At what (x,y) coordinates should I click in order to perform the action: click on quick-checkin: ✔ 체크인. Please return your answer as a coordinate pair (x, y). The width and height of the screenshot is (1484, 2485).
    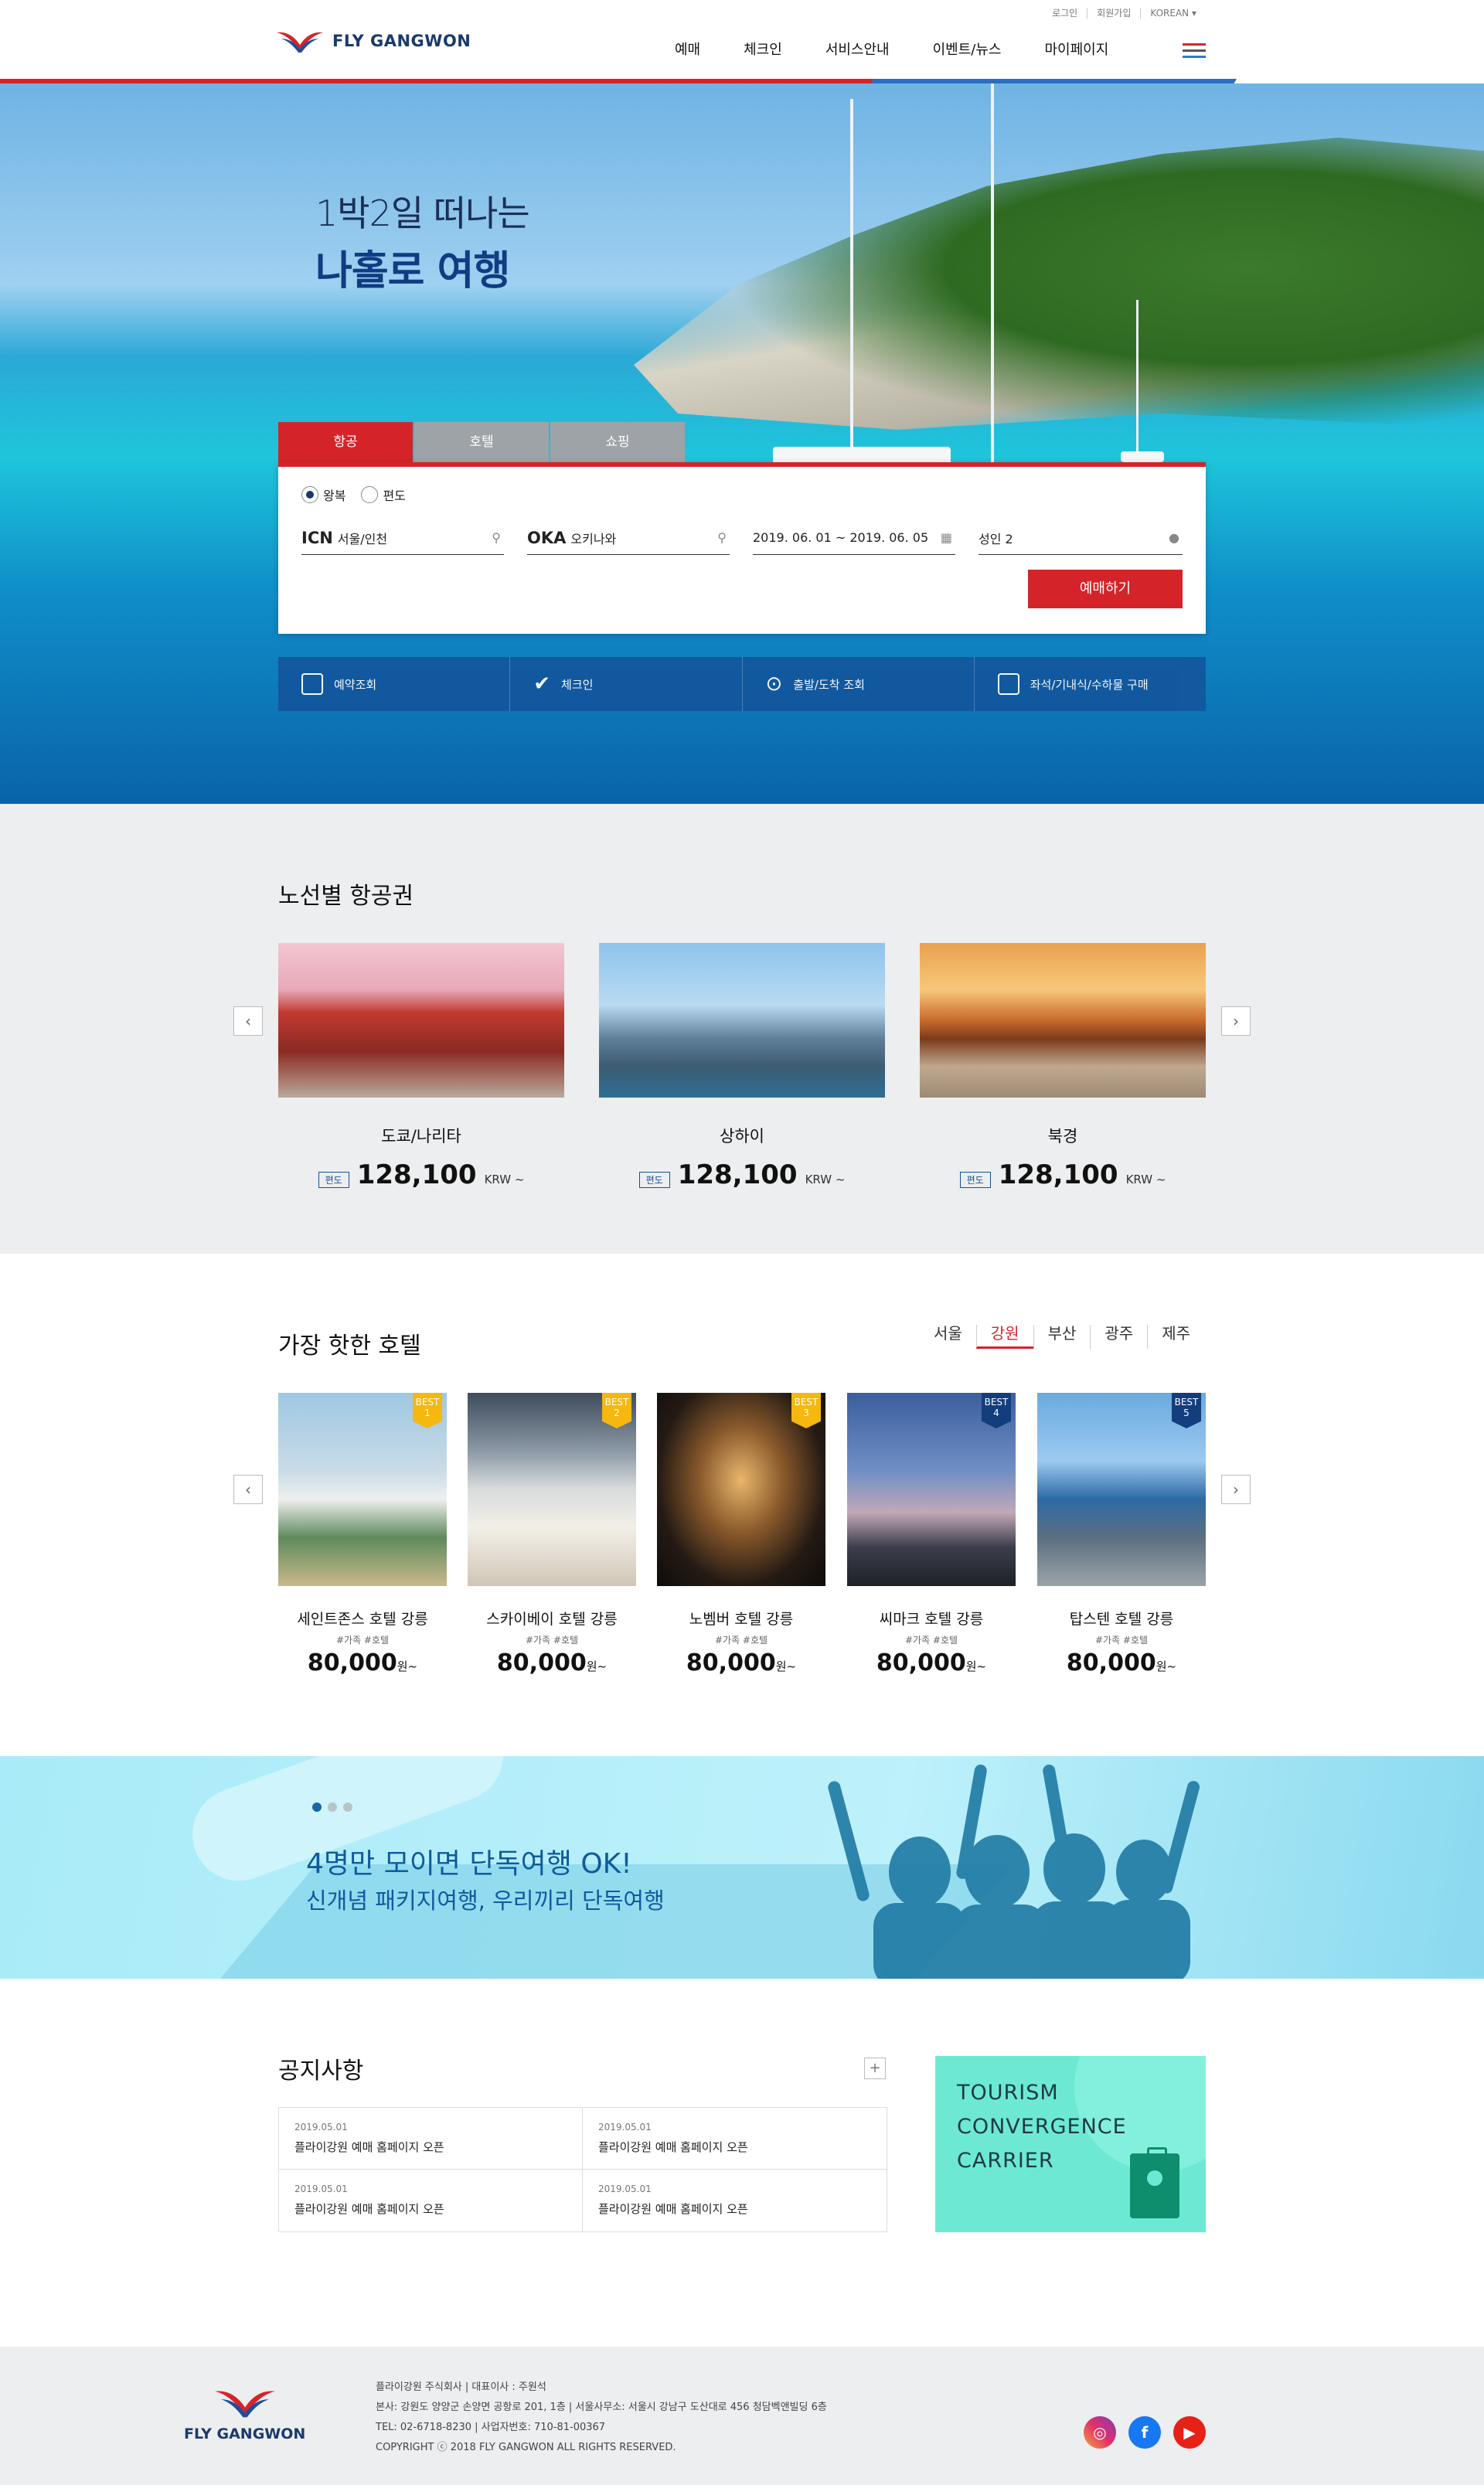
    Looking at the image, I should click on (626, 684).